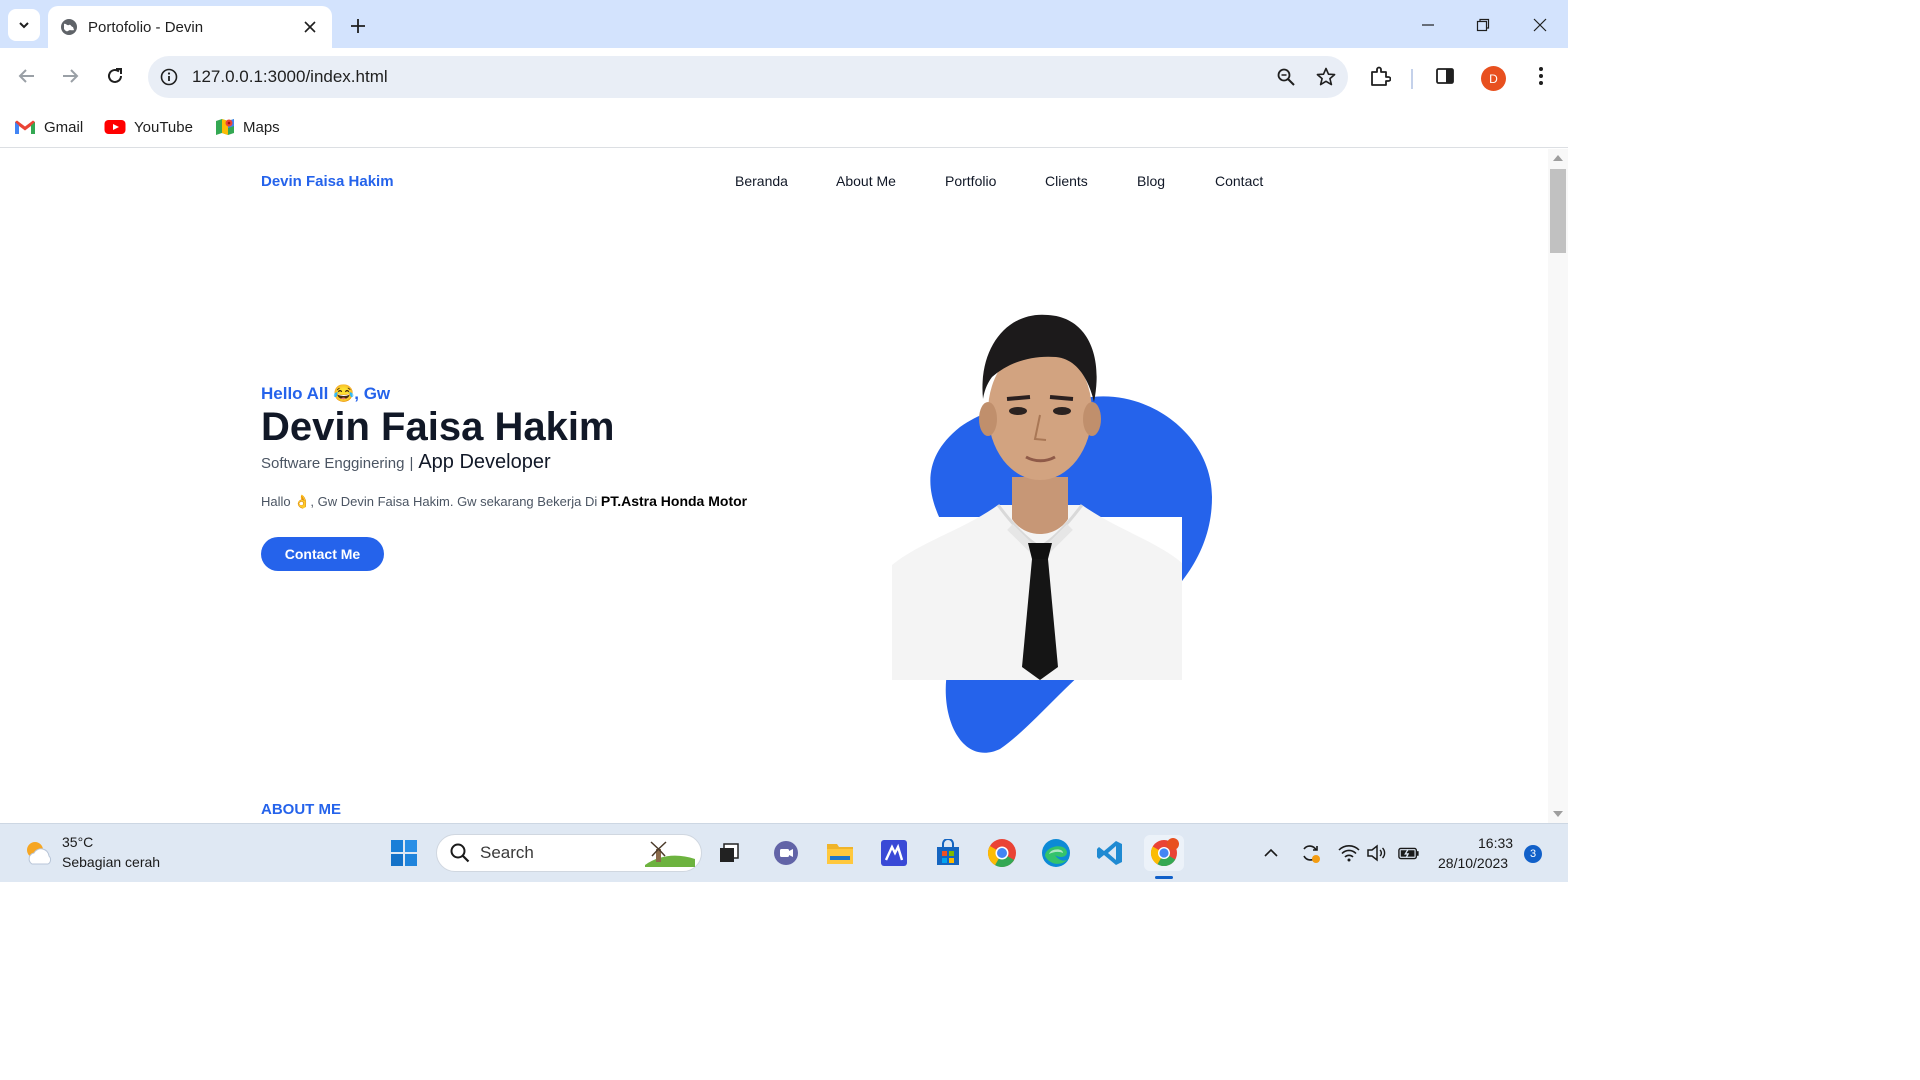 This screenshot has width=1920, height=1080. Describe the element at coordinates (327, 181) in the screenshot. I see `site-brand: Devin Faisa Hakim` at that location.